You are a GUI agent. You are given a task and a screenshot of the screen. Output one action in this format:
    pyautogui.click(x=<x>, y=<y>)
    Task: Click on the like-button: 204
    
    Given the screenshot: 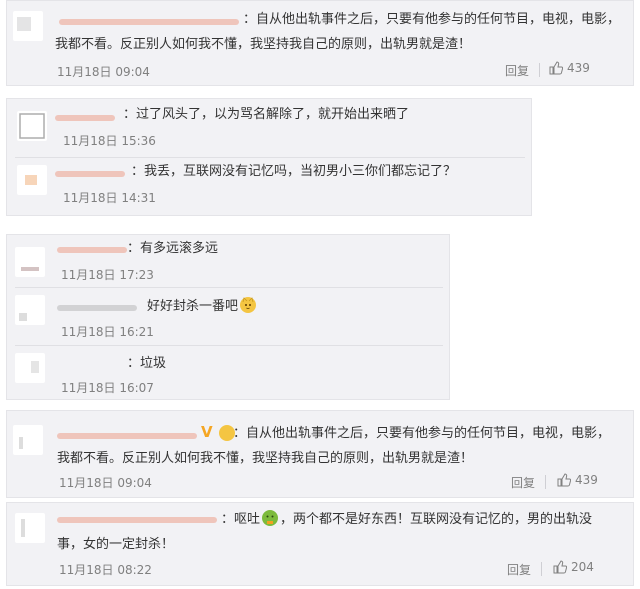 What is the action you would take?
    pyautogui.click(x=573, y=567)
    